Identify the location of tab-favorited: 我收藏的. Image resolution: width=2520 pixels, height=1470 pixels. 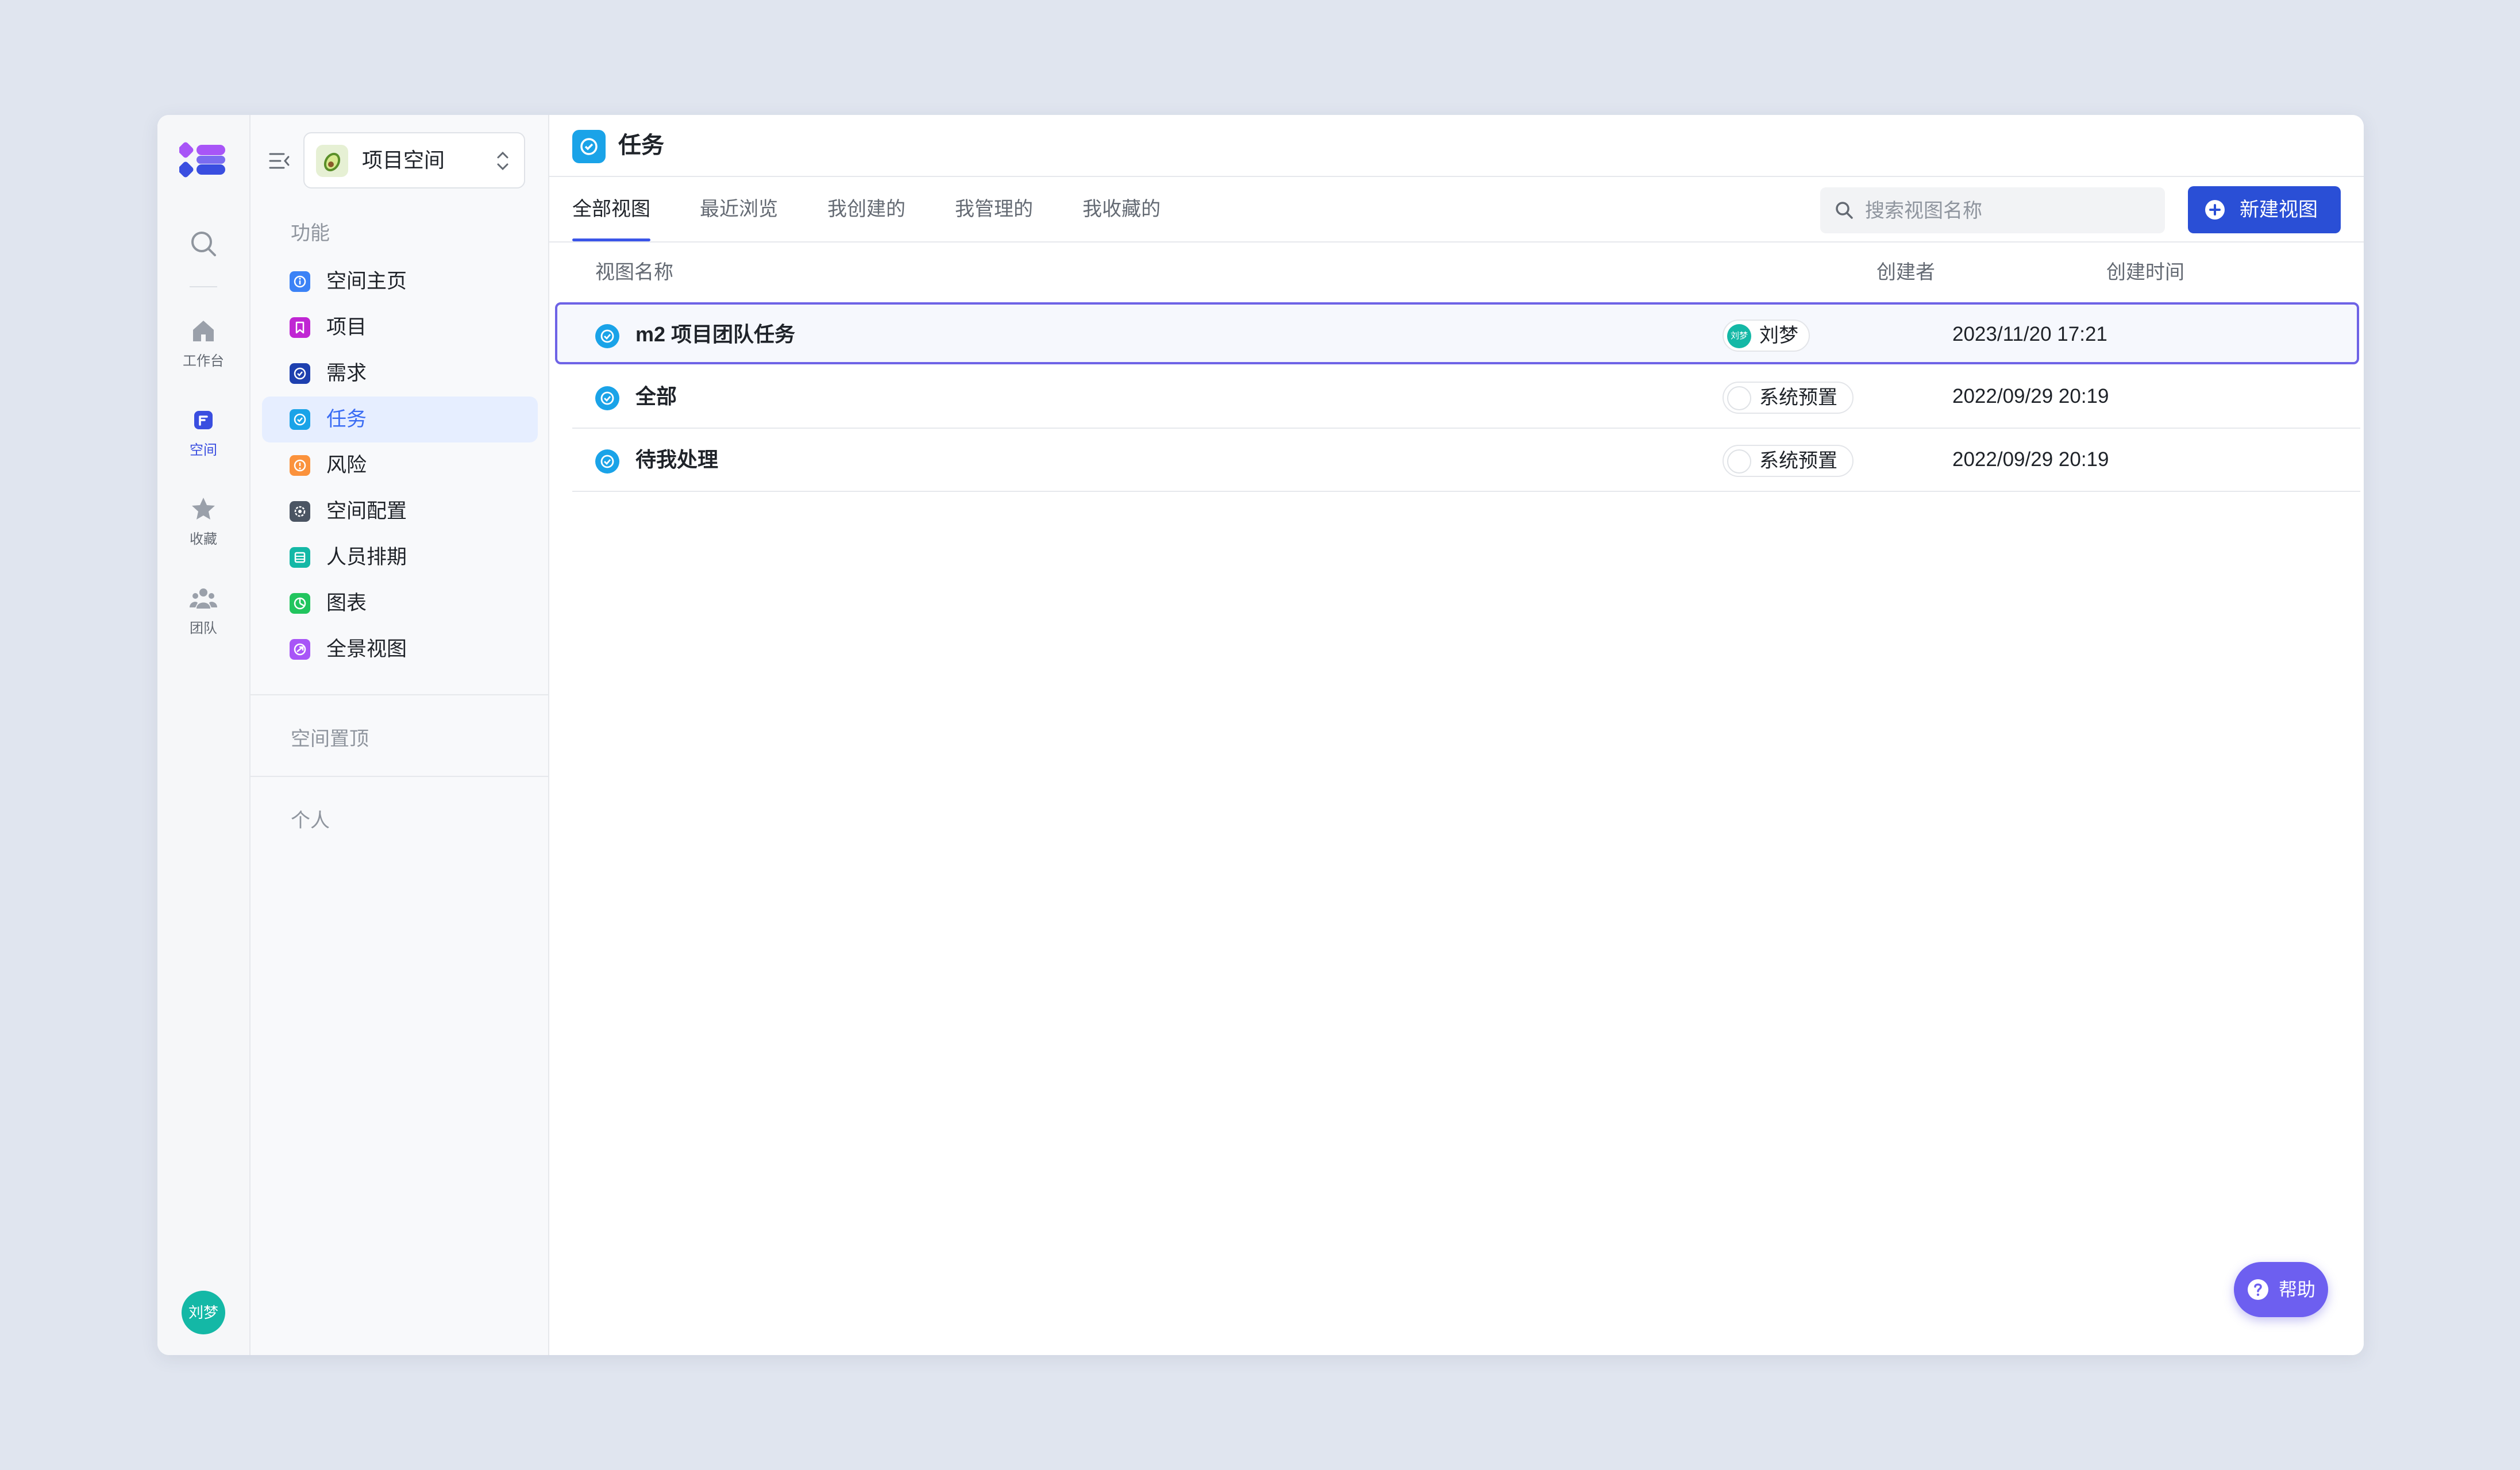
(1122, 209).